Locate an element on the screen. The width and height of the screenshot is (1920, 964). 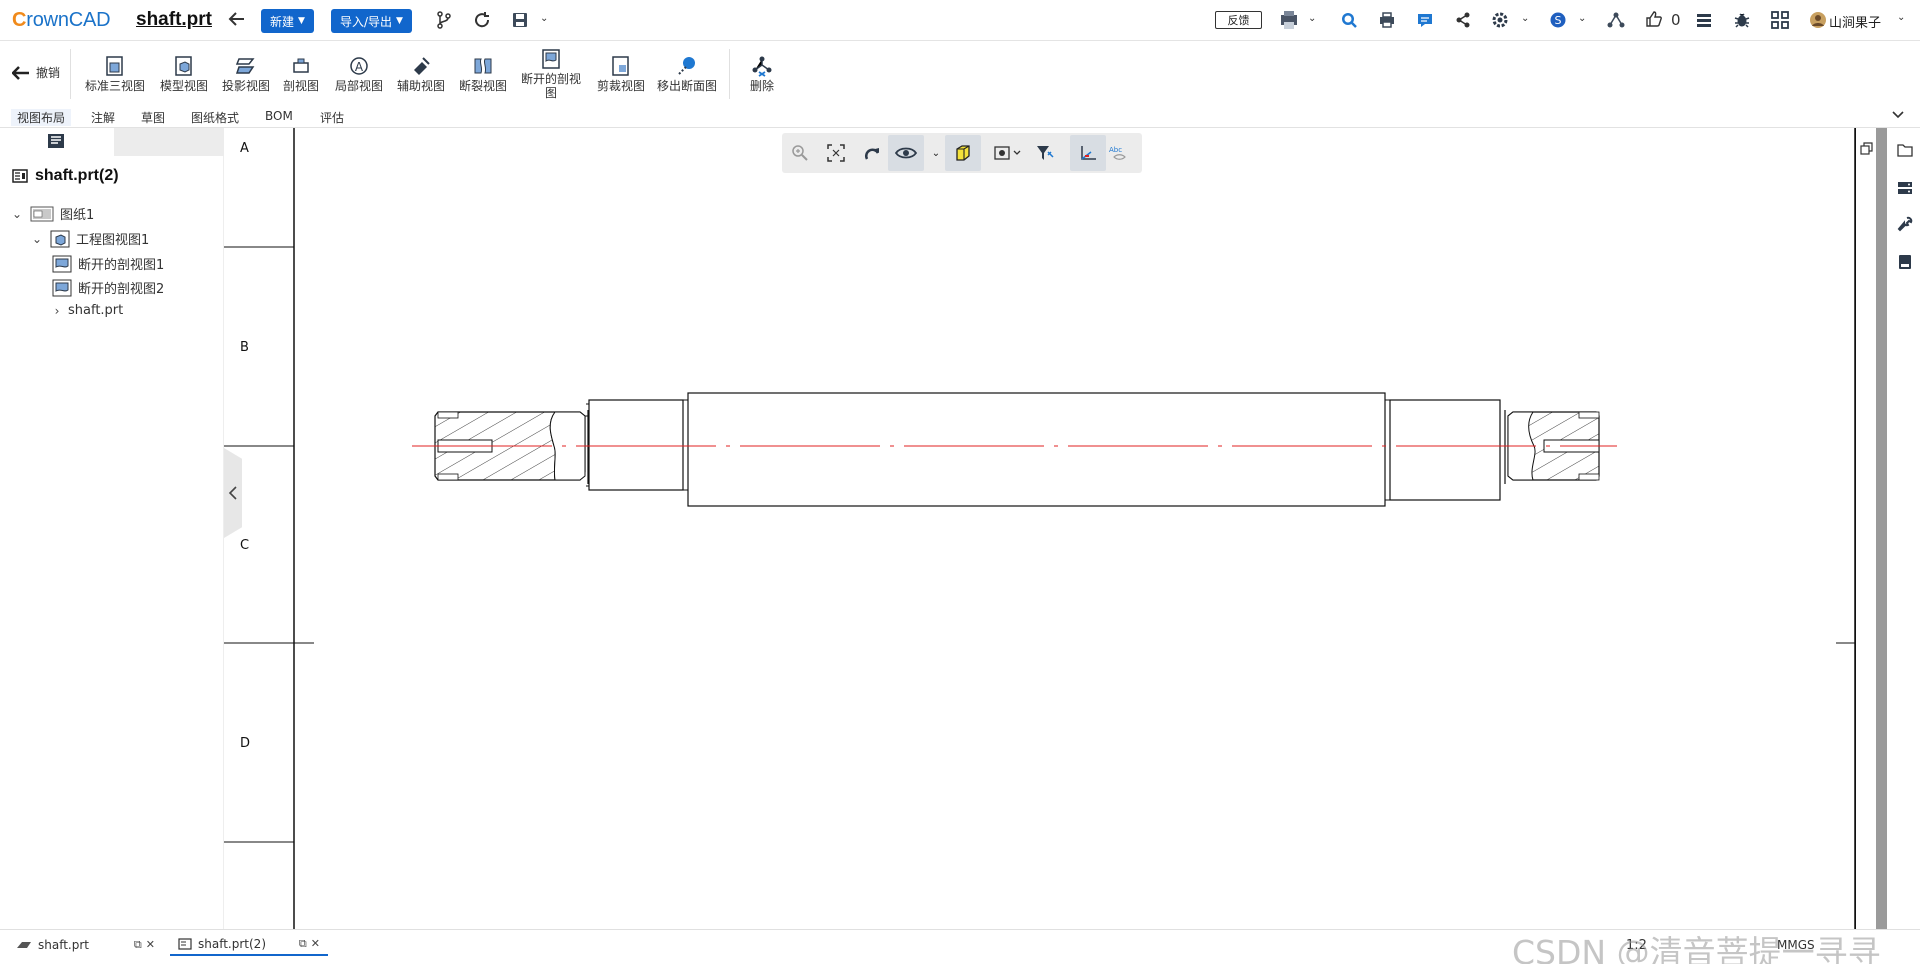
layers-icon is located at coordinates (1905, 188).